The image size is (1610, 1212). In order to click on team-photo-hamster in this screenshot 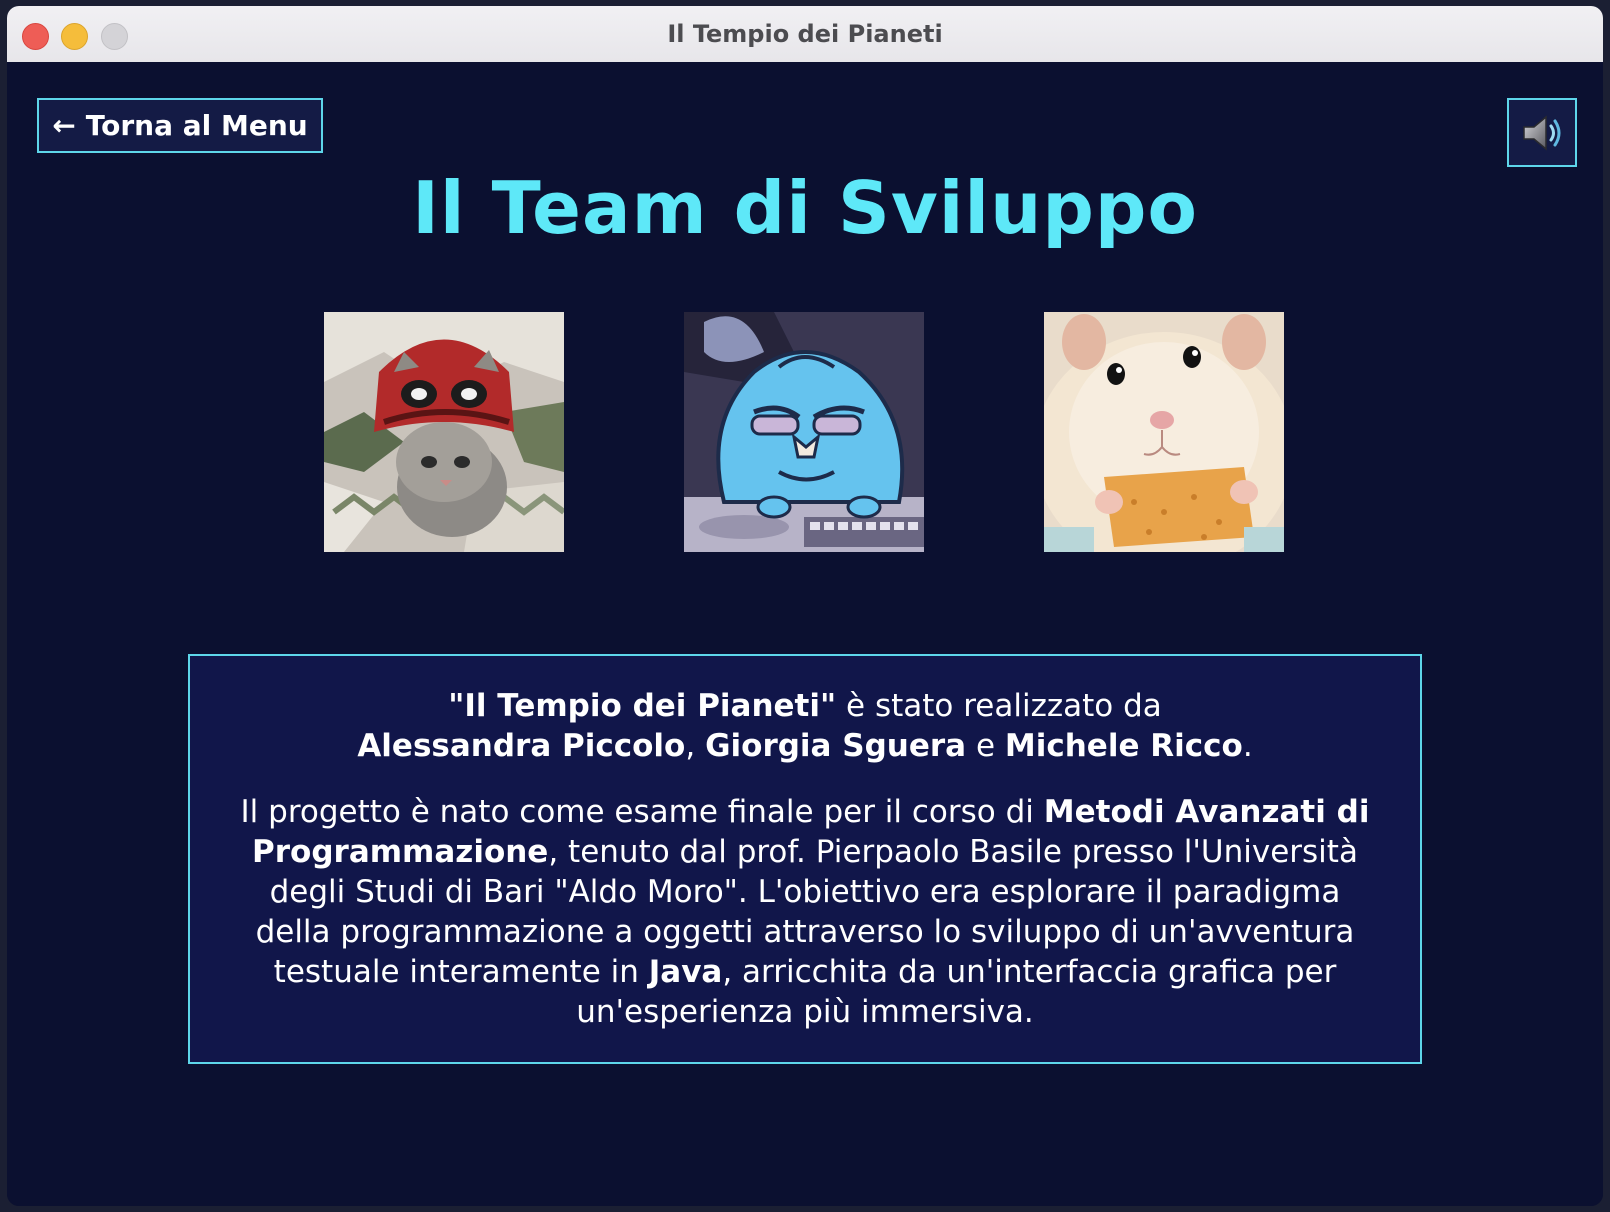, I will do `click(1164, 432)`.